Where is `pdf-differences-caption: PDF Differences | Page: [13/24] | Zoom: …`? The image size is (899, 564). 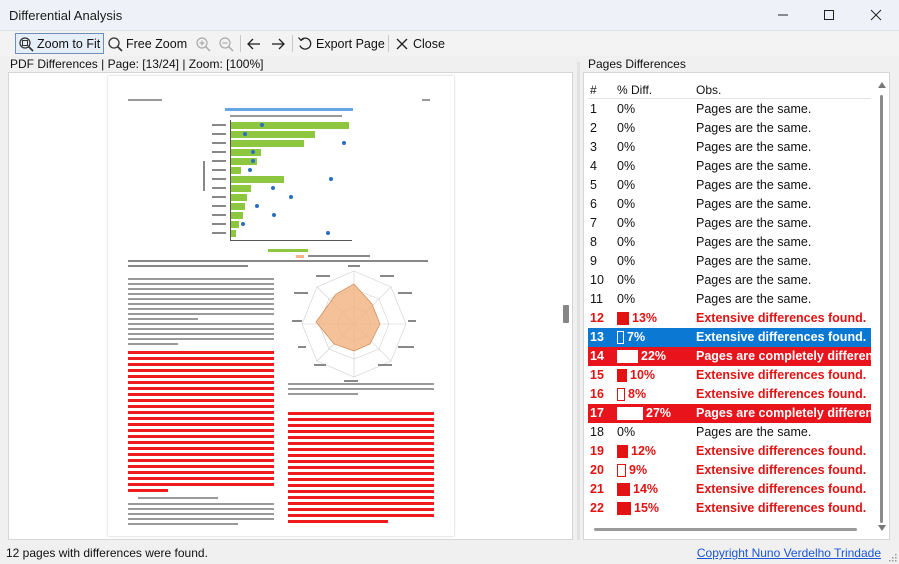 pdf-differences-caption: PDF Differences | Page: [13/24] | Zoom: … is located at coordinates (137, 64).